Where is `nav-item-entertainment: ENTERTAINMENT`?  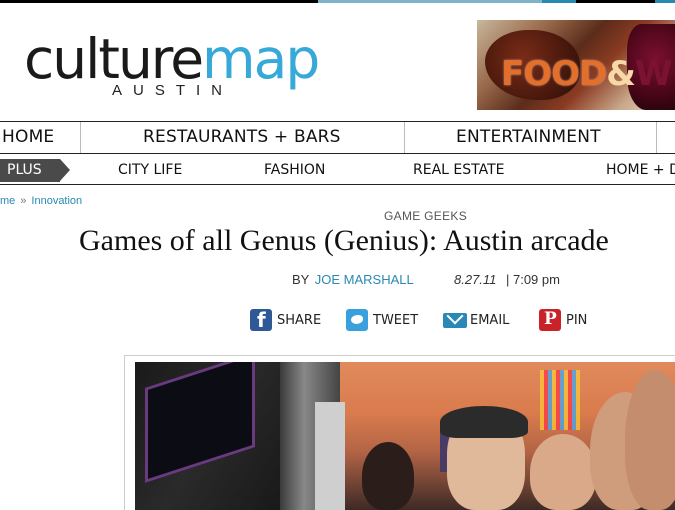 nav-item-entertainment: ENTERTAINMENT is located at coordinates (528, 137).